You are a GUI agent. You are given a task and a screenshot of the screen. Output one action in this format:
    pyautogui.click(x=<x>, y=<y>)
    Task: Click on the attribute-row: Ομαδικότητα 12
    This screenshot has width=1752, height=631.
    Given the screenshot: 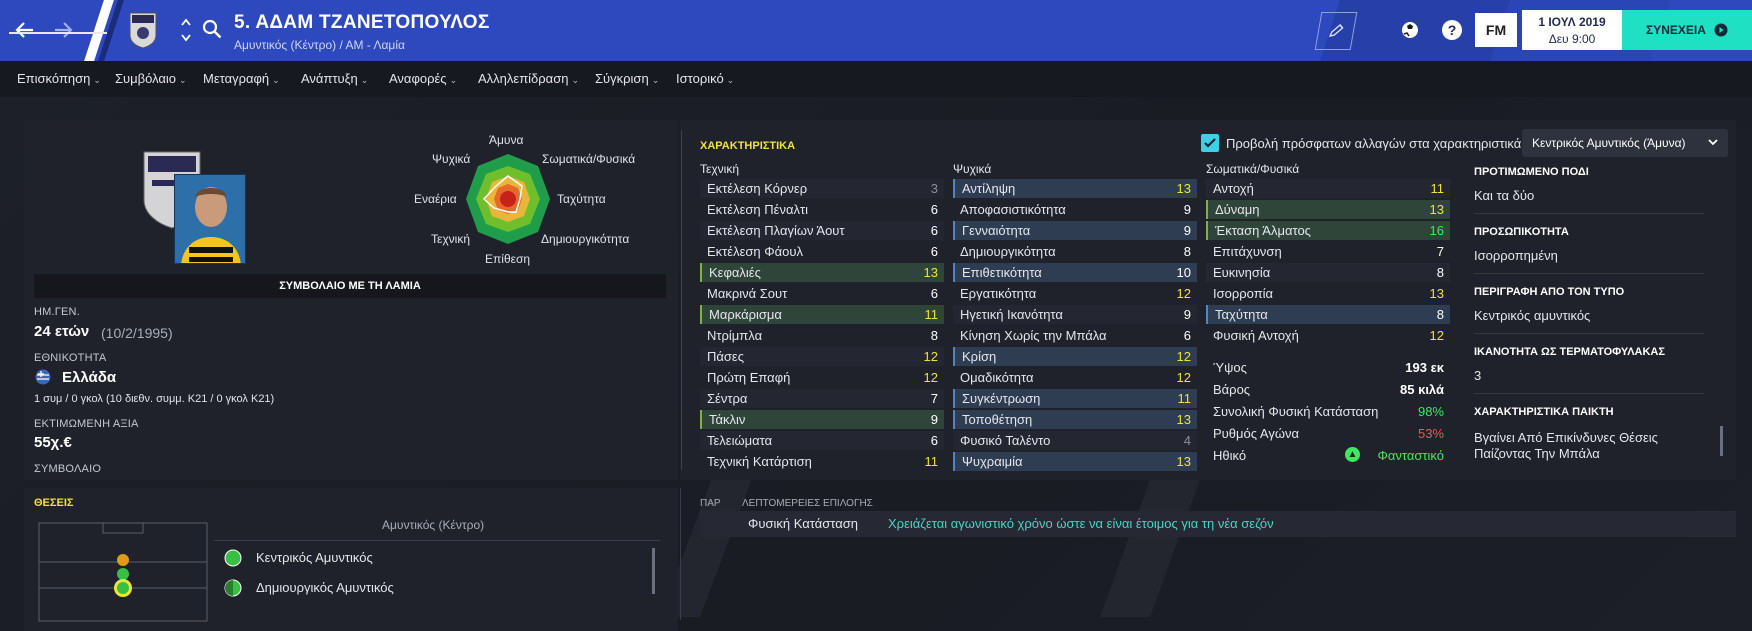 What is the action you would take?
    pyautogui.click(x=1075, y=377)
    